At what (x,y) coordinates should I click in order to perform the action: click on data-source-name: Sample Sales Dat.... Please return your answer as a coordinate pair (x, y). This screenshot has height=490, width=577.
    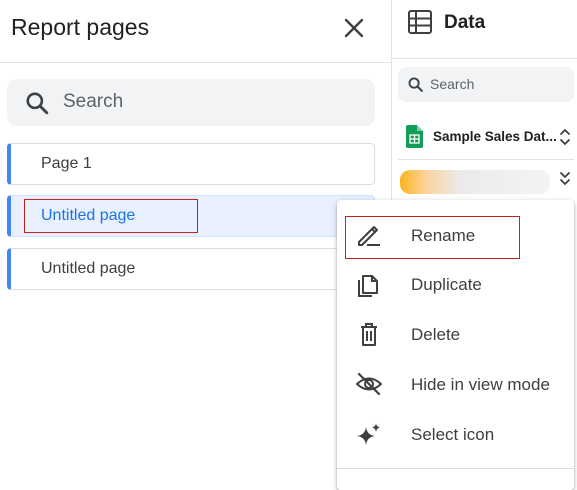
    Looking at the image, I should click on (495, 136).